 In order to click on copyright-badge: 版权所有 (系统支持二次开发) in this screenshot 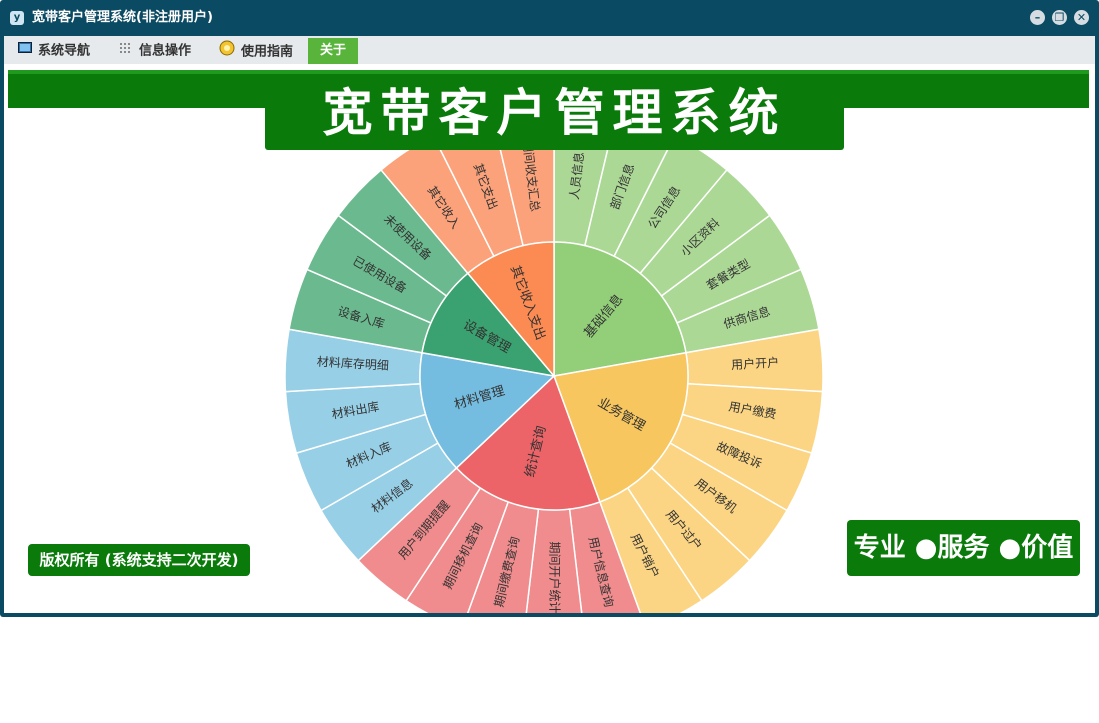, I will do `click(139, 560)`.